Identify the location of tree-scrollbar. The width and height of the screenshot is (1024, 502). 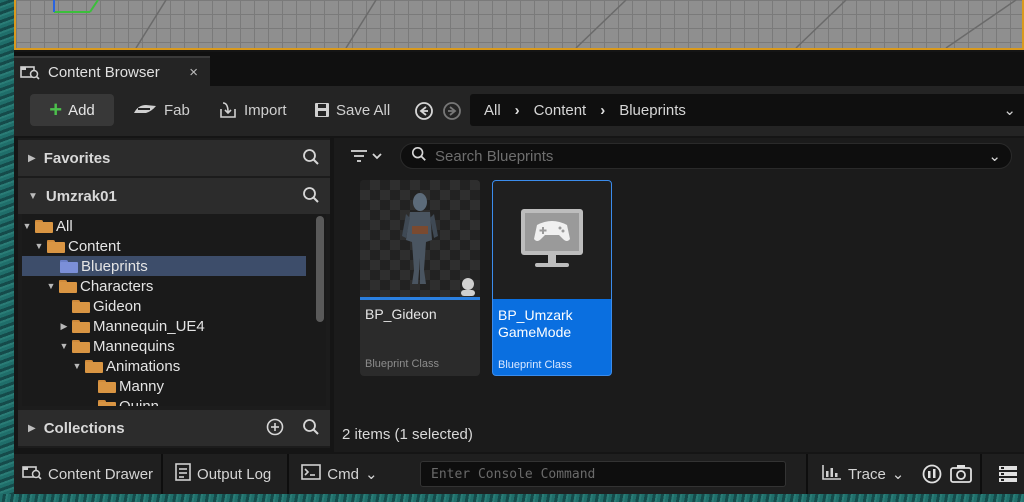
(320, 269).